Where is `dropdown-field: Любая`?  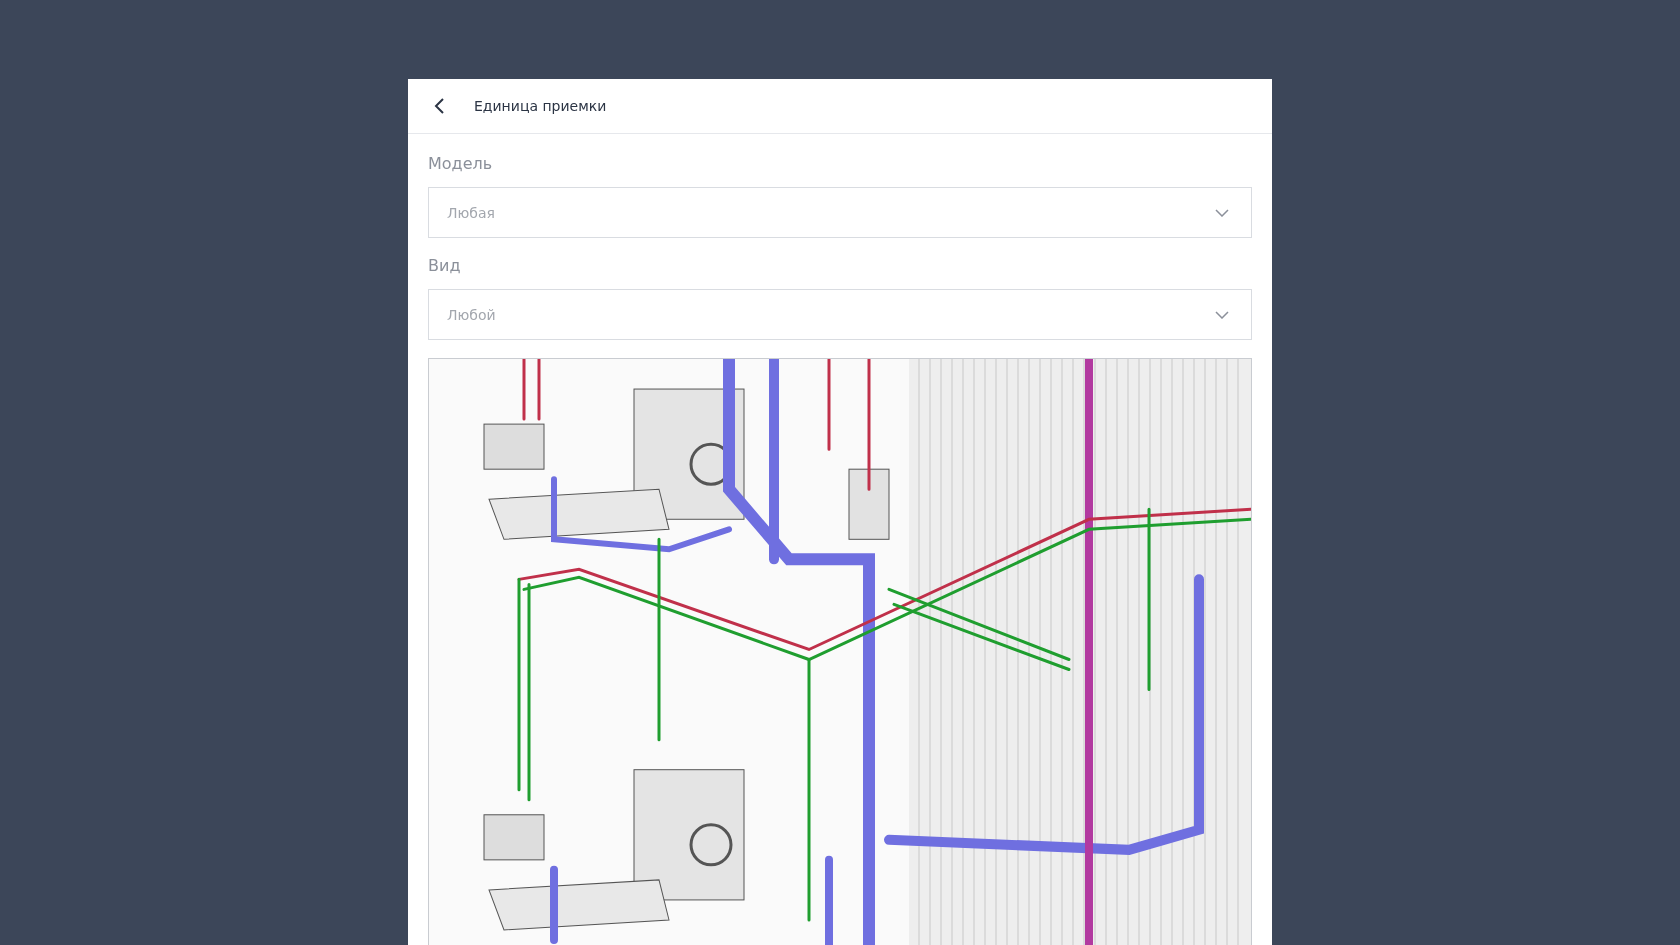 dropdown-field: Любая is located at coordinates (840, 212).